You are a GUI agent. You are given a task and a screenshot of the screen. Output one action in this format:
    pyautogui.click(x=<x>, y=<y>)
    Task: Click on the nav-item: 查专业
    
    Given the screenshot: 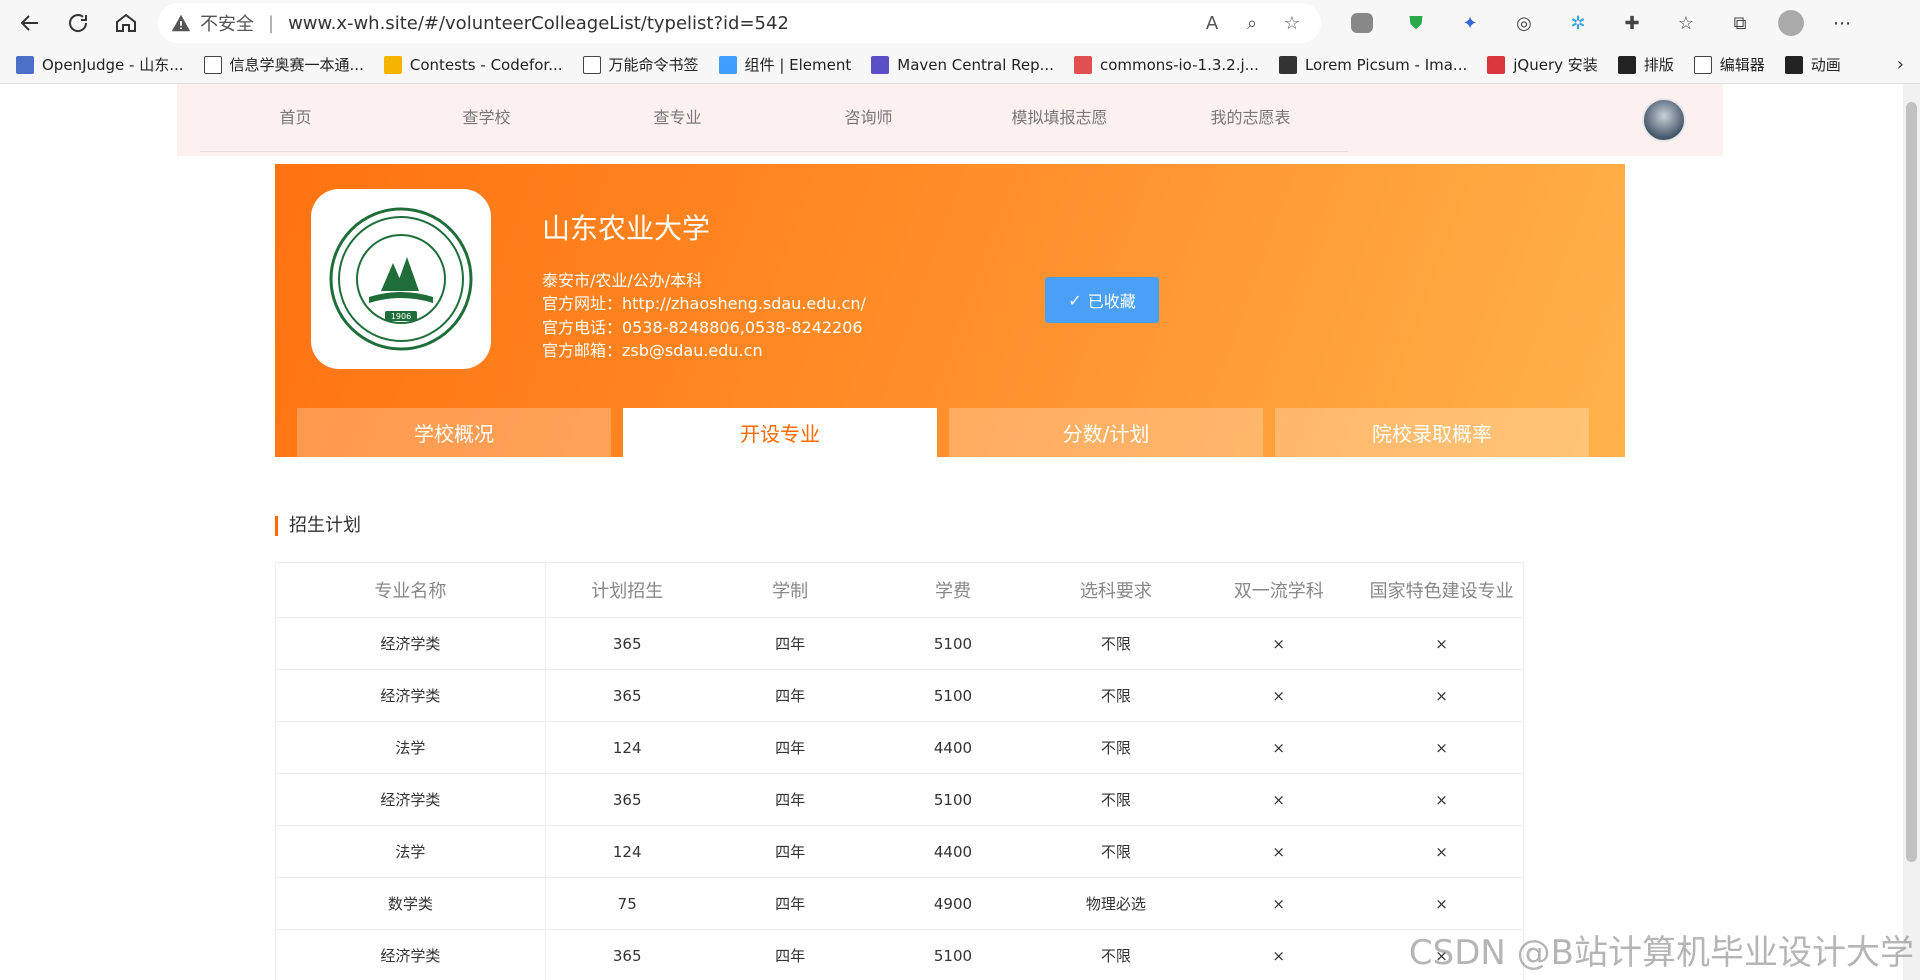 What is the action you would take?
    pyautogui.click(x=677, y=117)
    